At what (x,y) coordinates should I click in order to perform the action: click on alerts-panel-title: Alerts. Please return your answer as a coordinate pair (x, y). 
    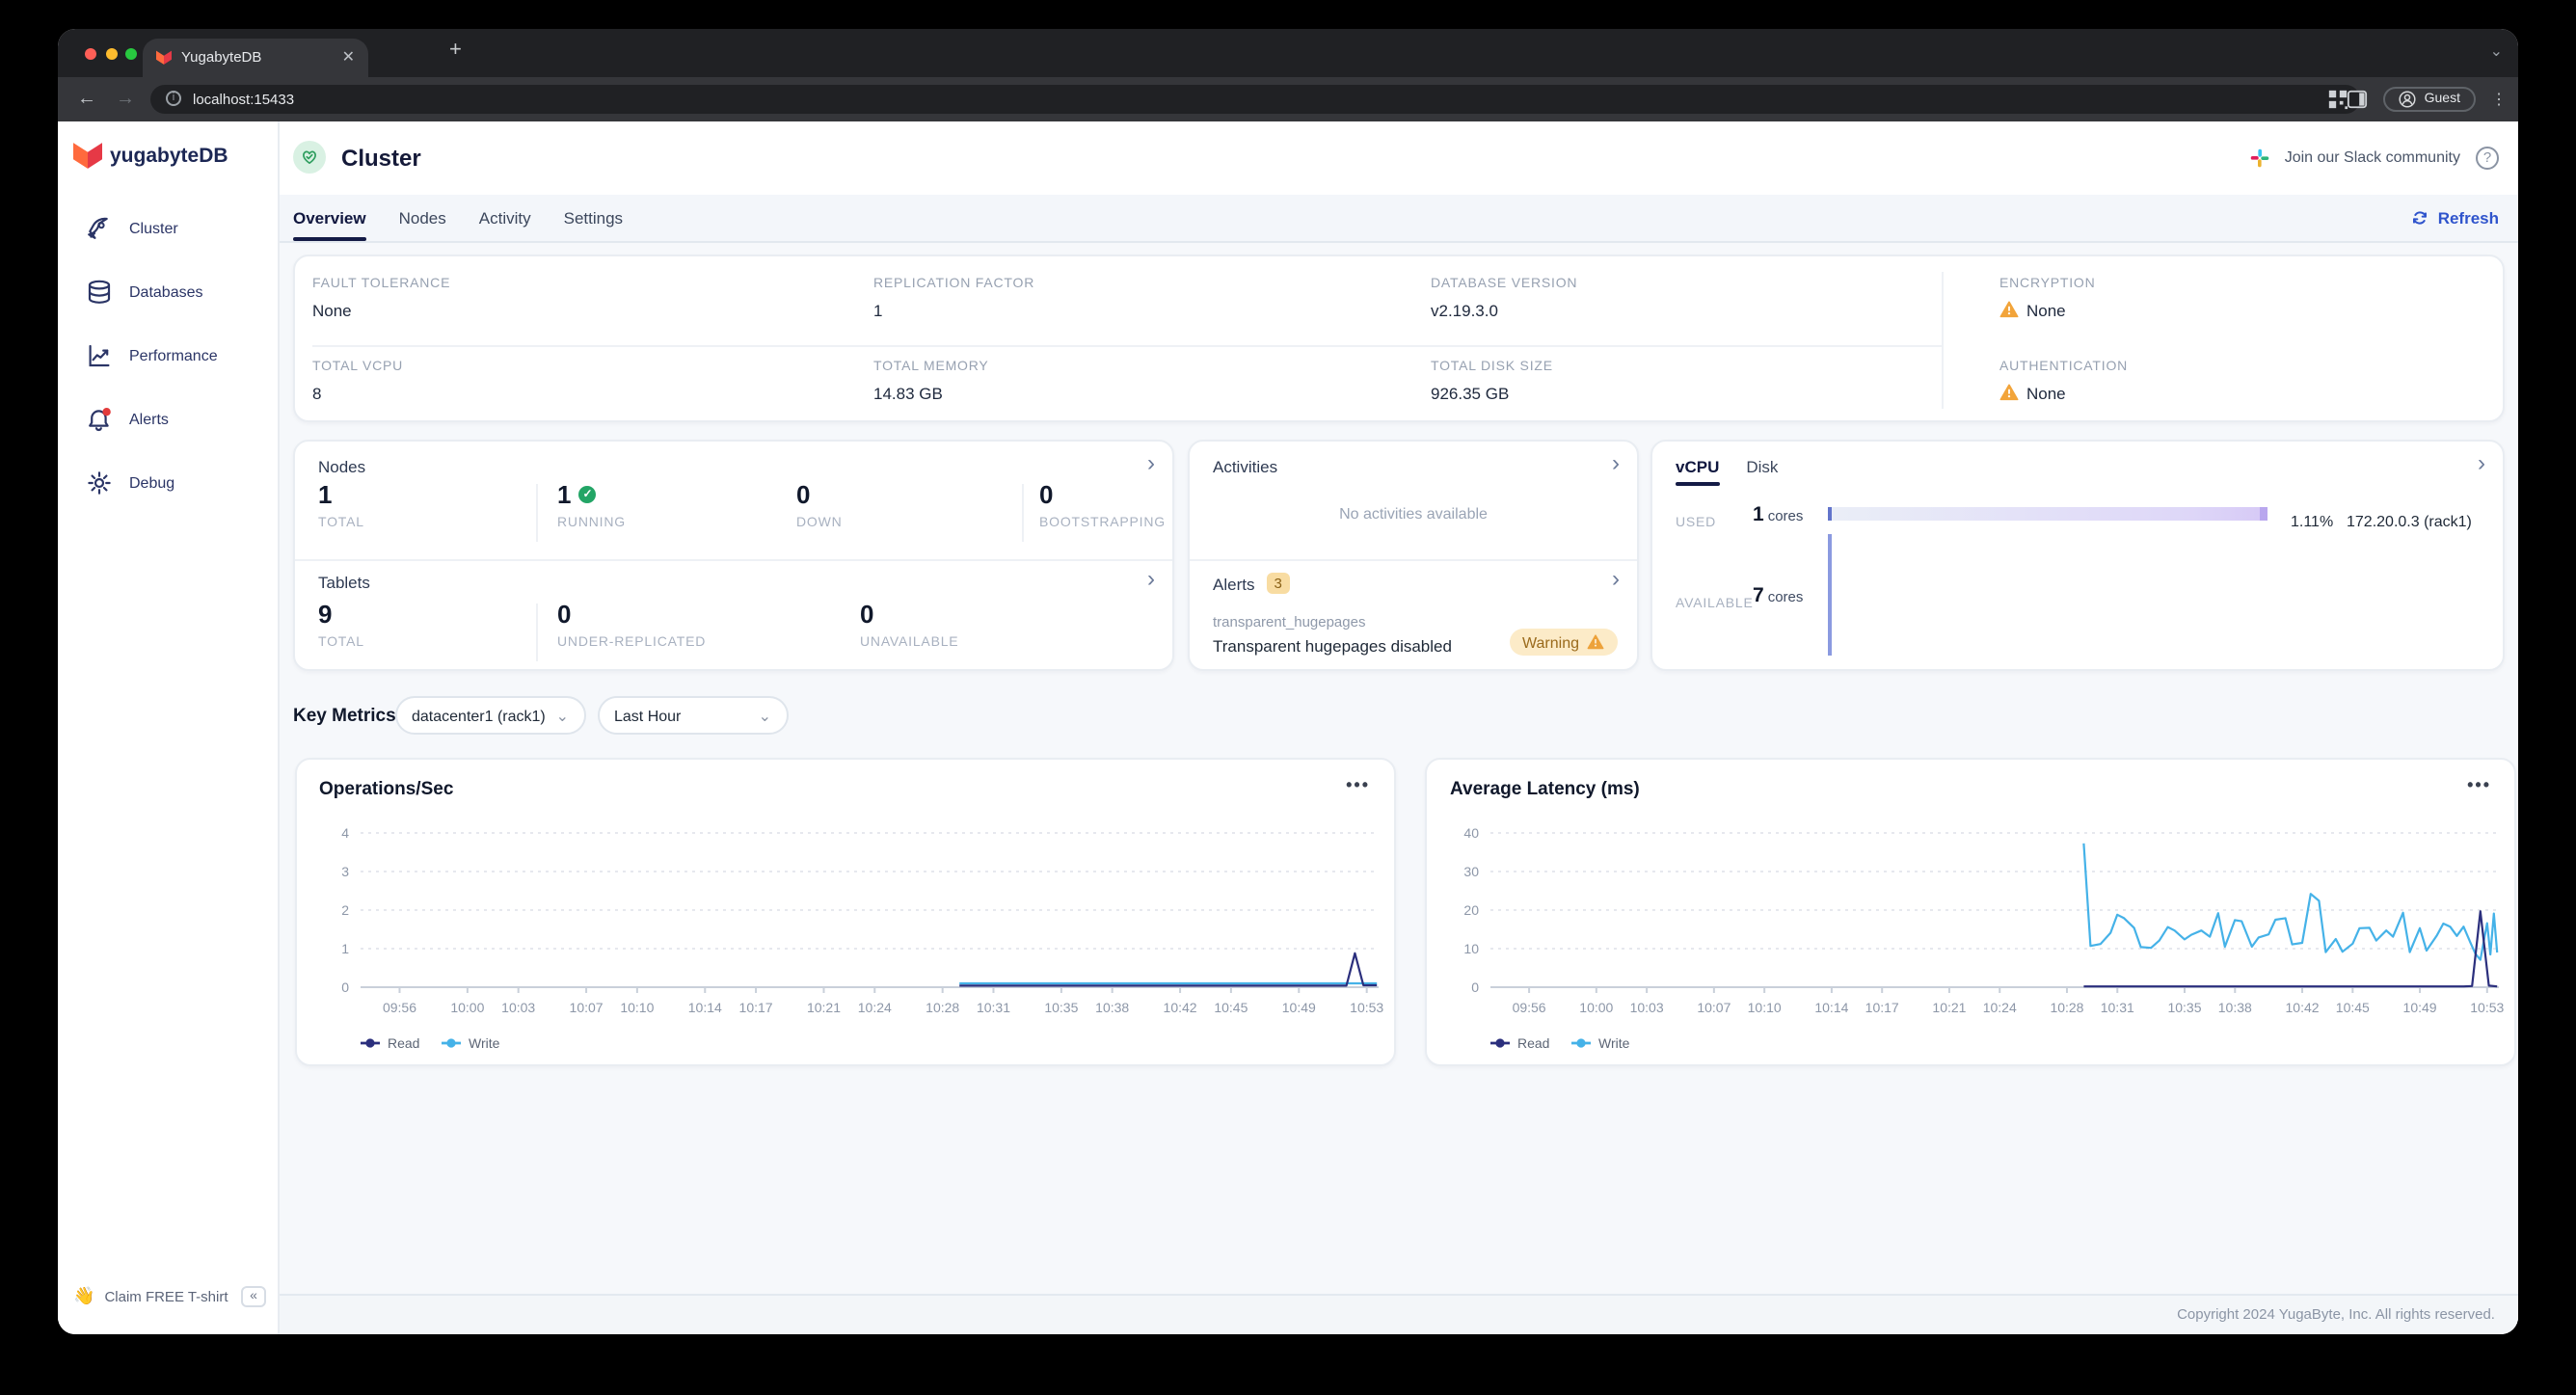
    Looking at the image, I should click on (1234, 583).